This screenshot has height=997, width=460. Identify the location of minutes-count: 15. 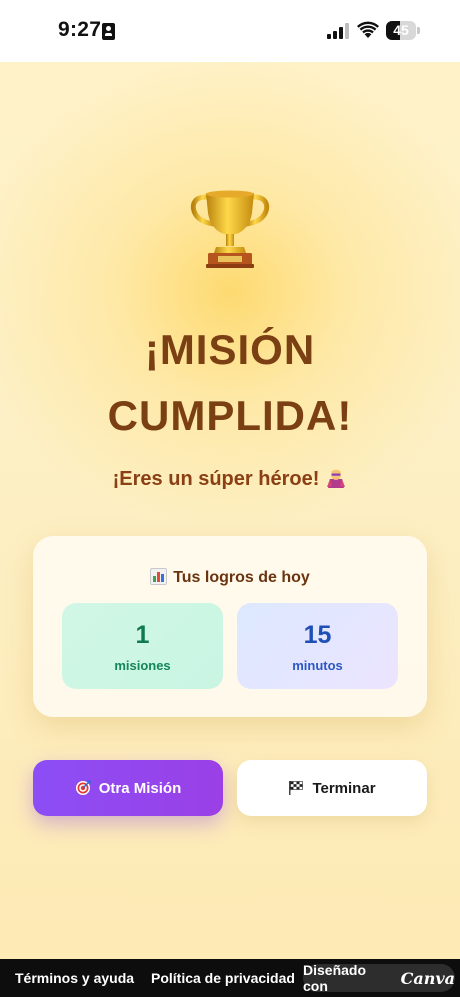
(317, 635).